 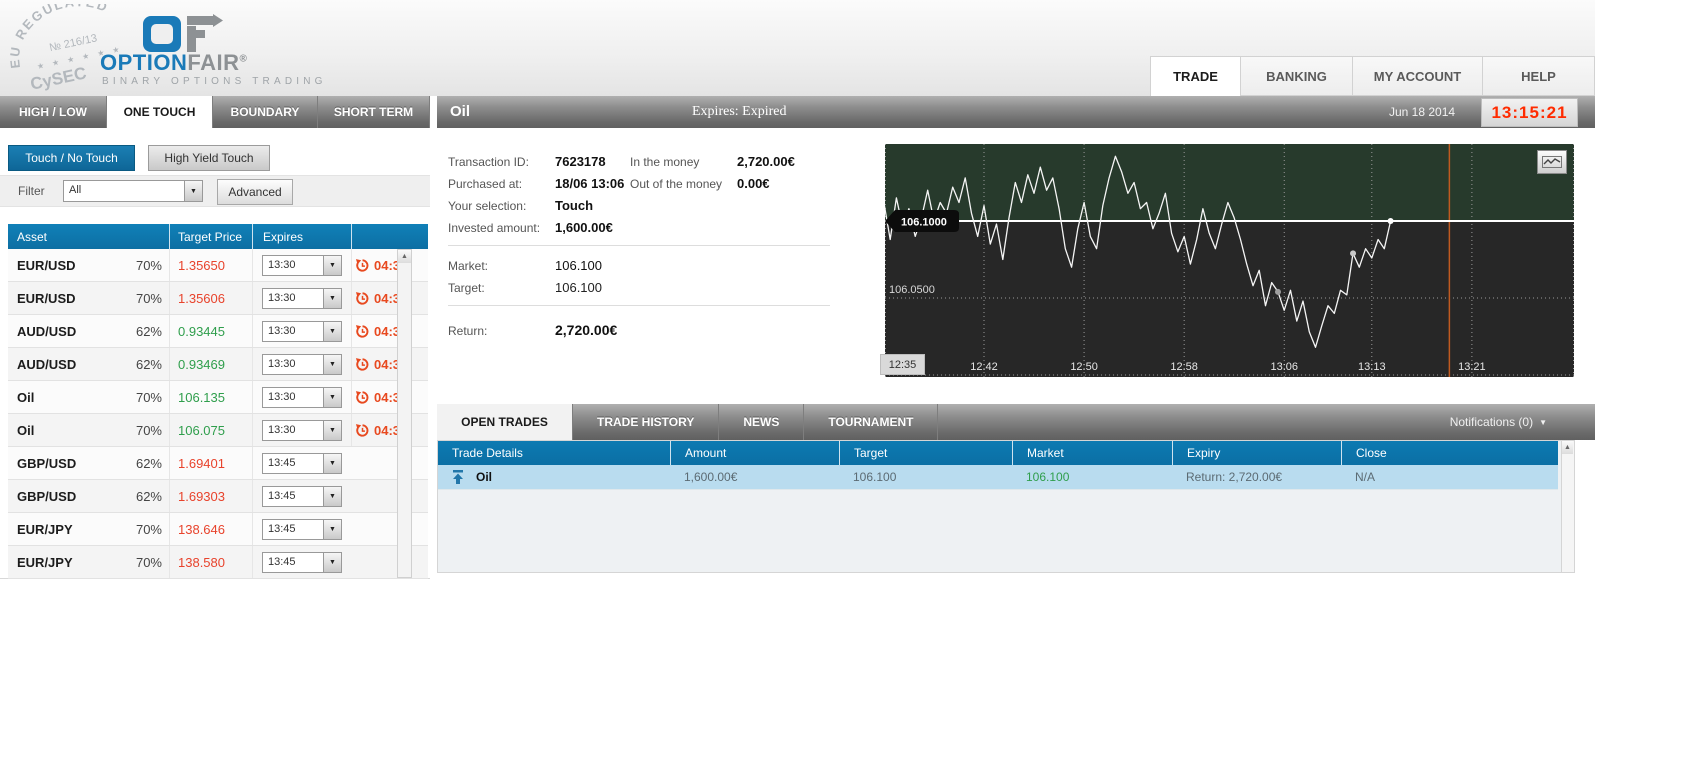 What do you see at coordinates (1567, 506) in the screenshot?
I see `open-trades-scrollbar: ▲` at bounding box center [1567, 506].